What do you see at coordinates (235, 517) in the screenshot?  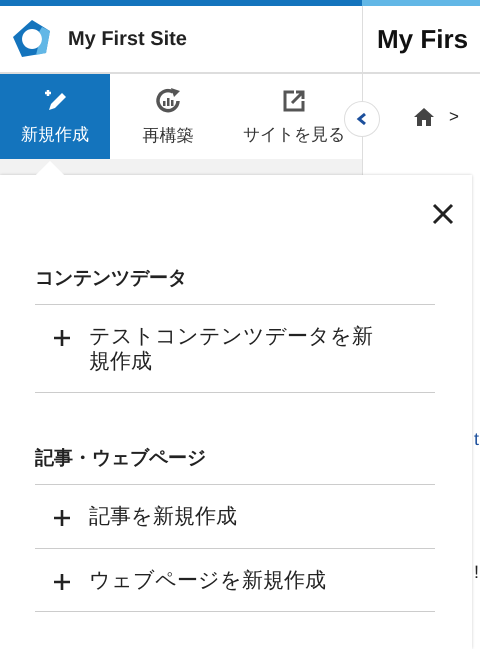 I see `create-link: 記事を新規作成` at bounding box center [235, 517].